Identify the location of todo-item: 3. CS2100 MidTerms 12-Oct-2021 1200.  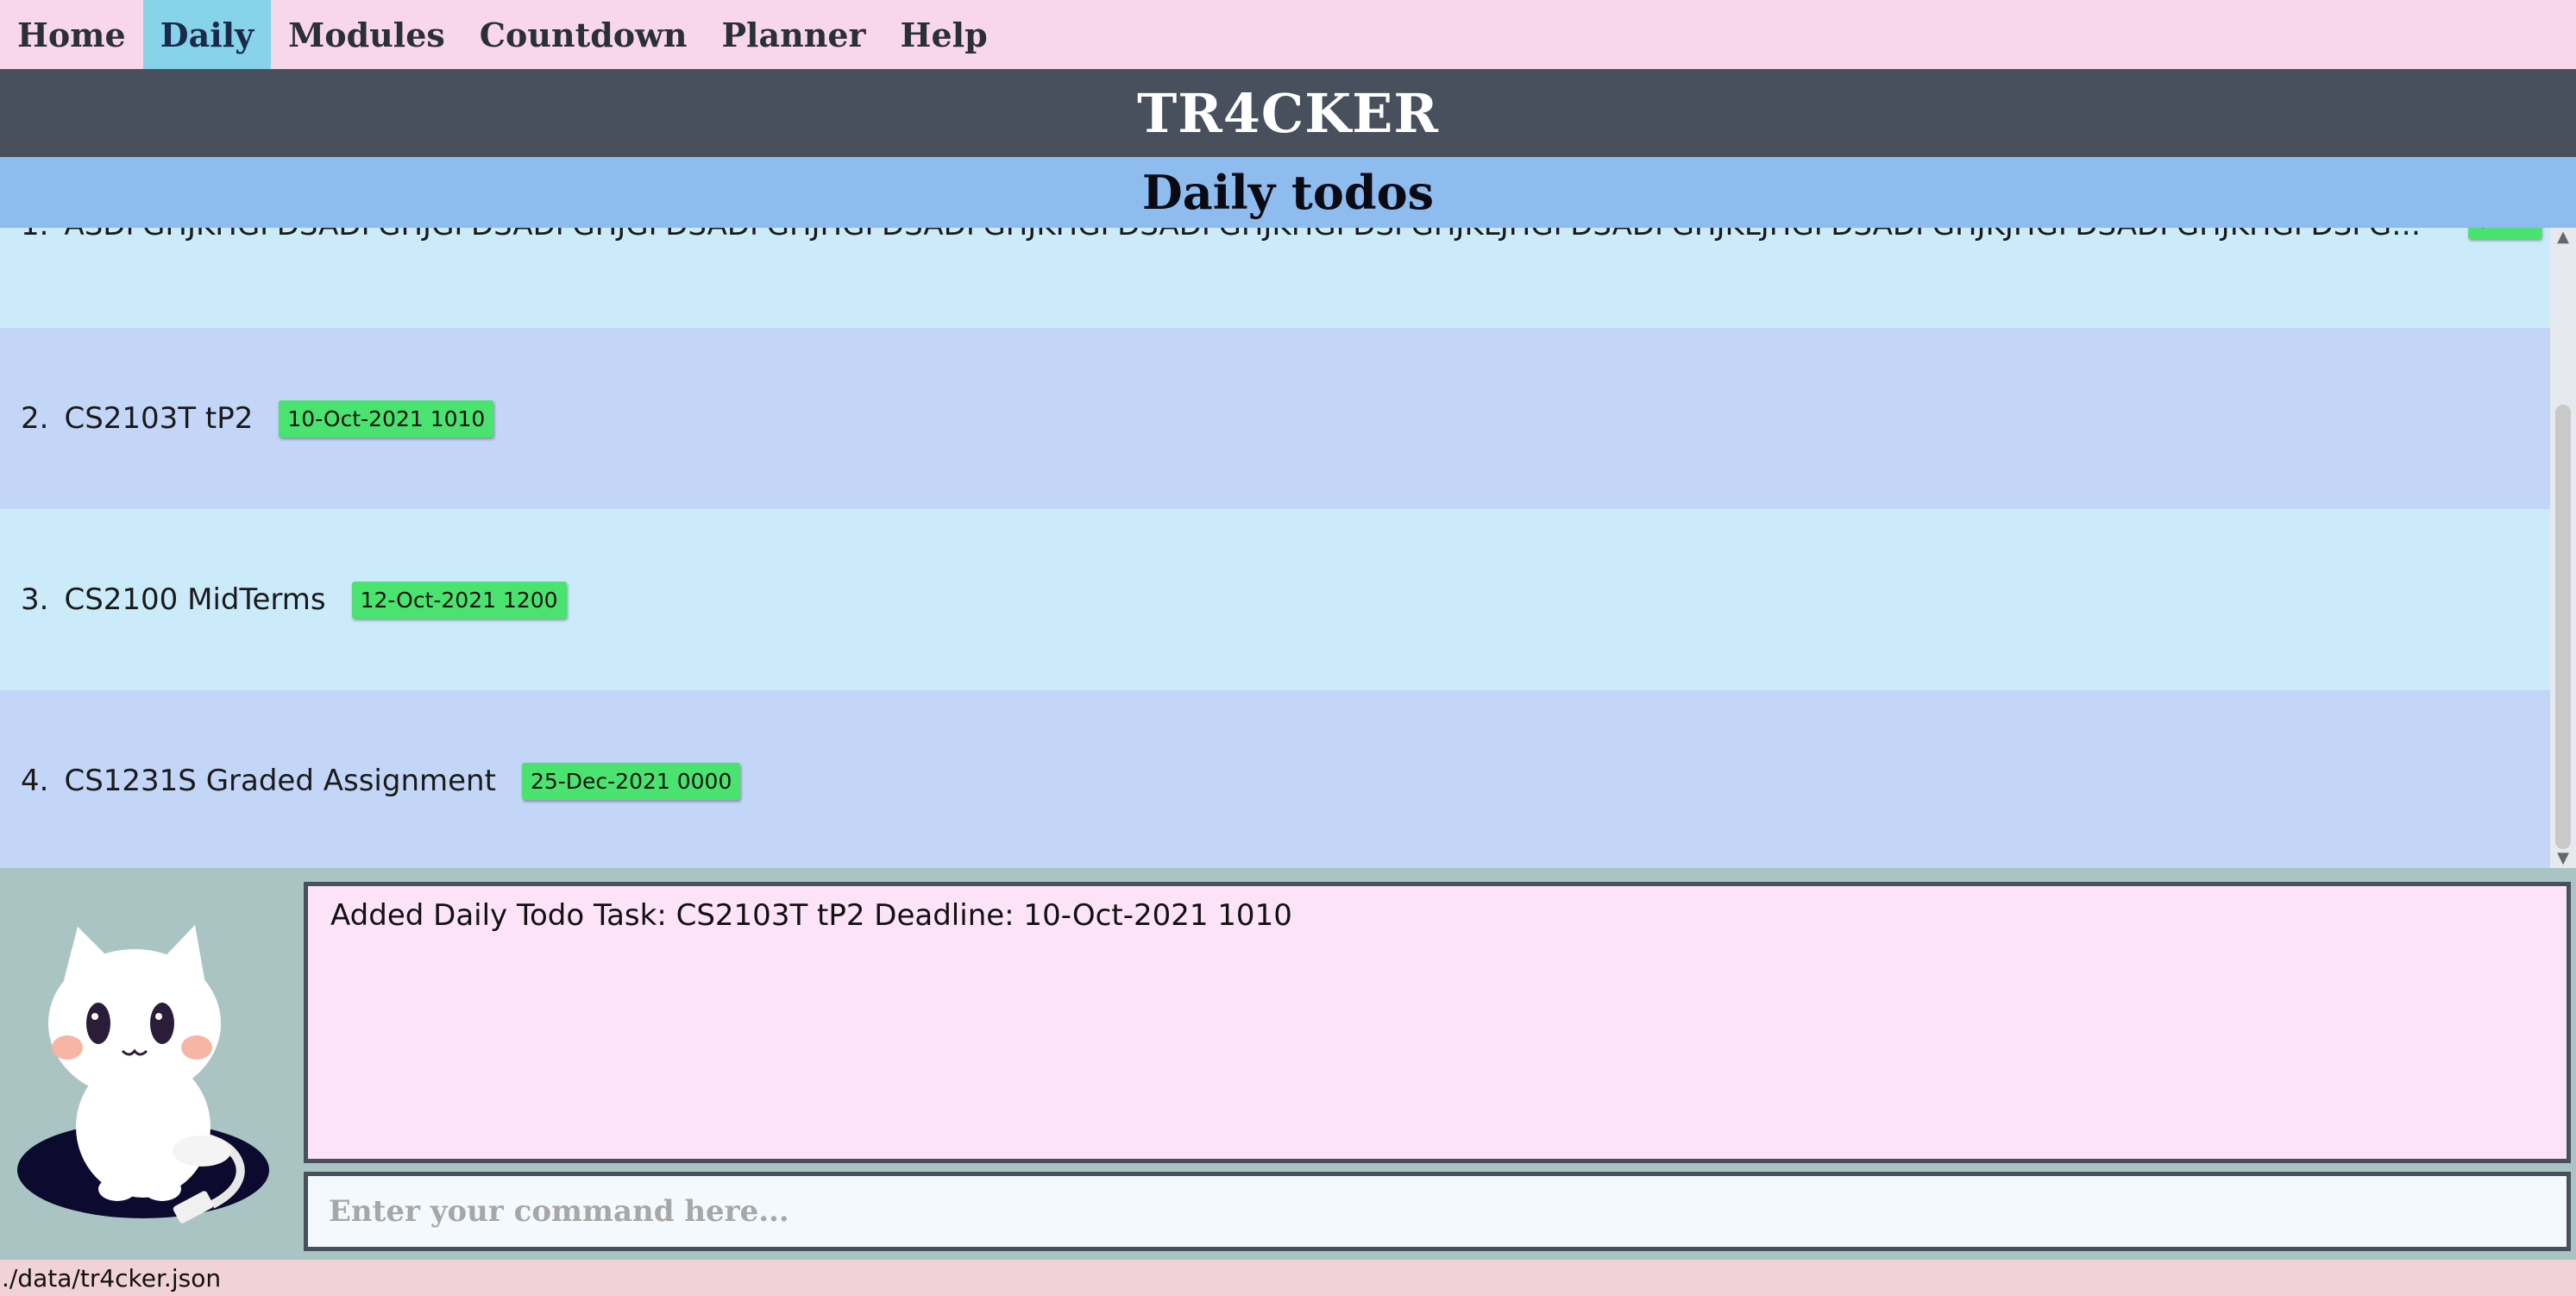
(1275, 599).